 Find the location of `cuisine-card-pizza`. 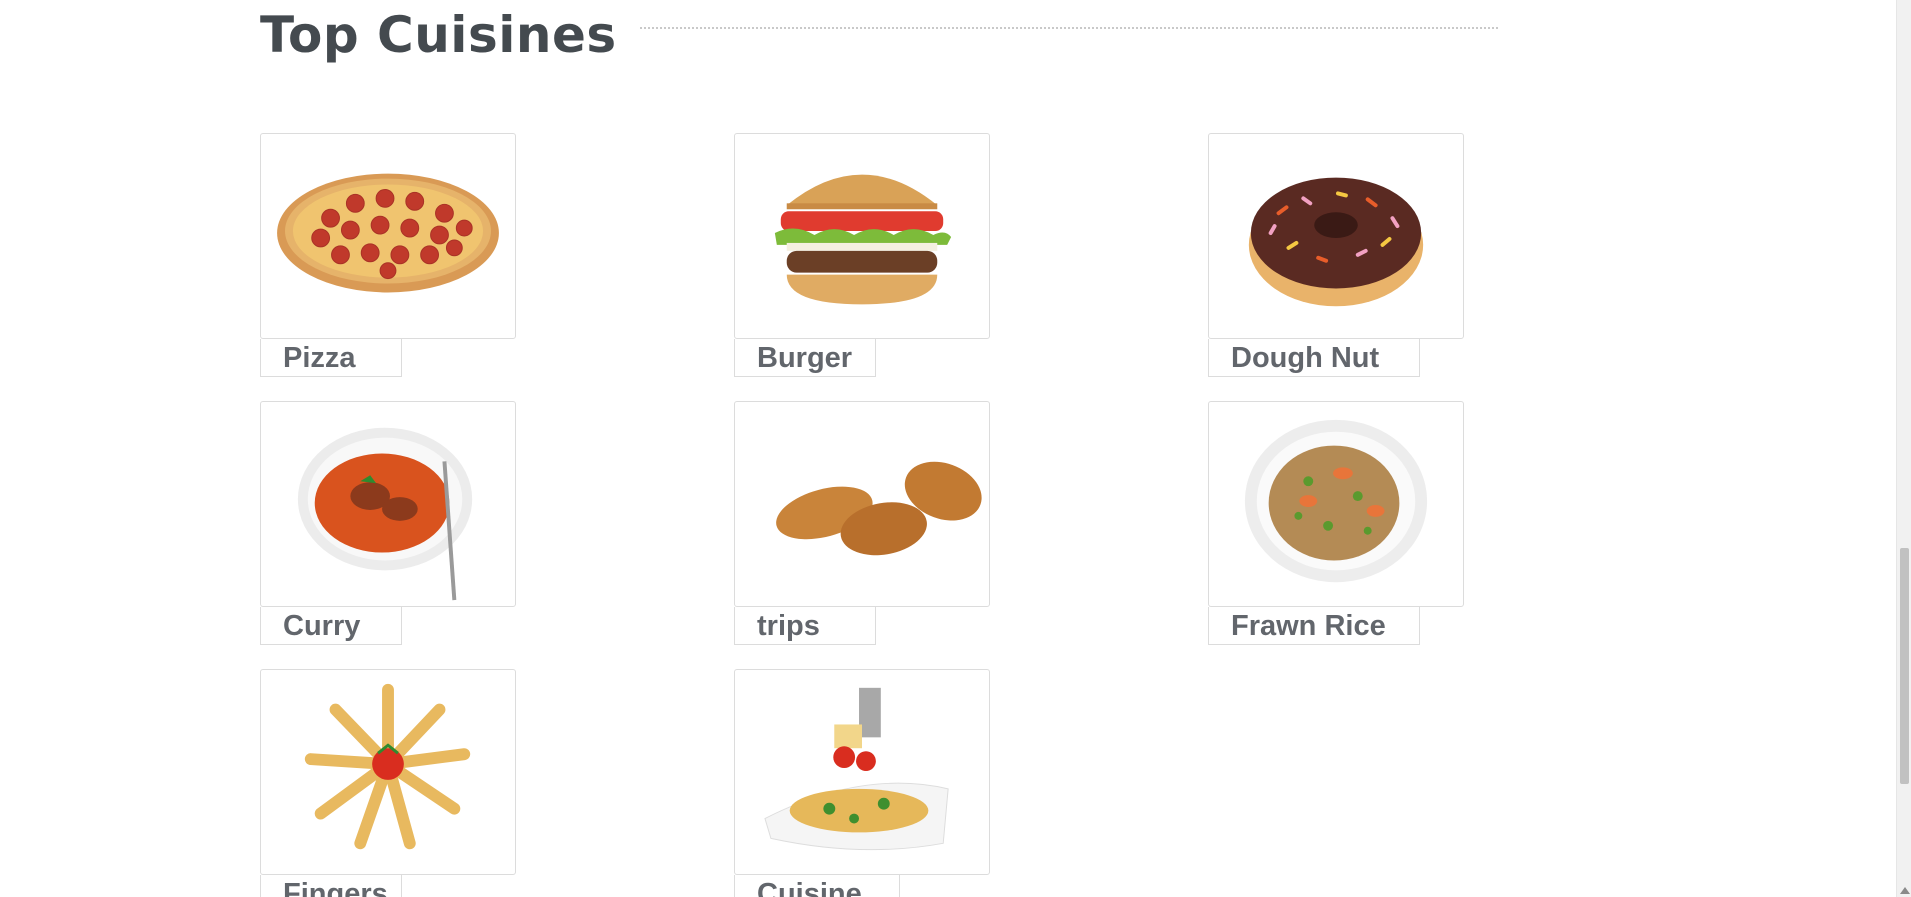

cuisine-card-pizza is located at coordinates (388, 236).